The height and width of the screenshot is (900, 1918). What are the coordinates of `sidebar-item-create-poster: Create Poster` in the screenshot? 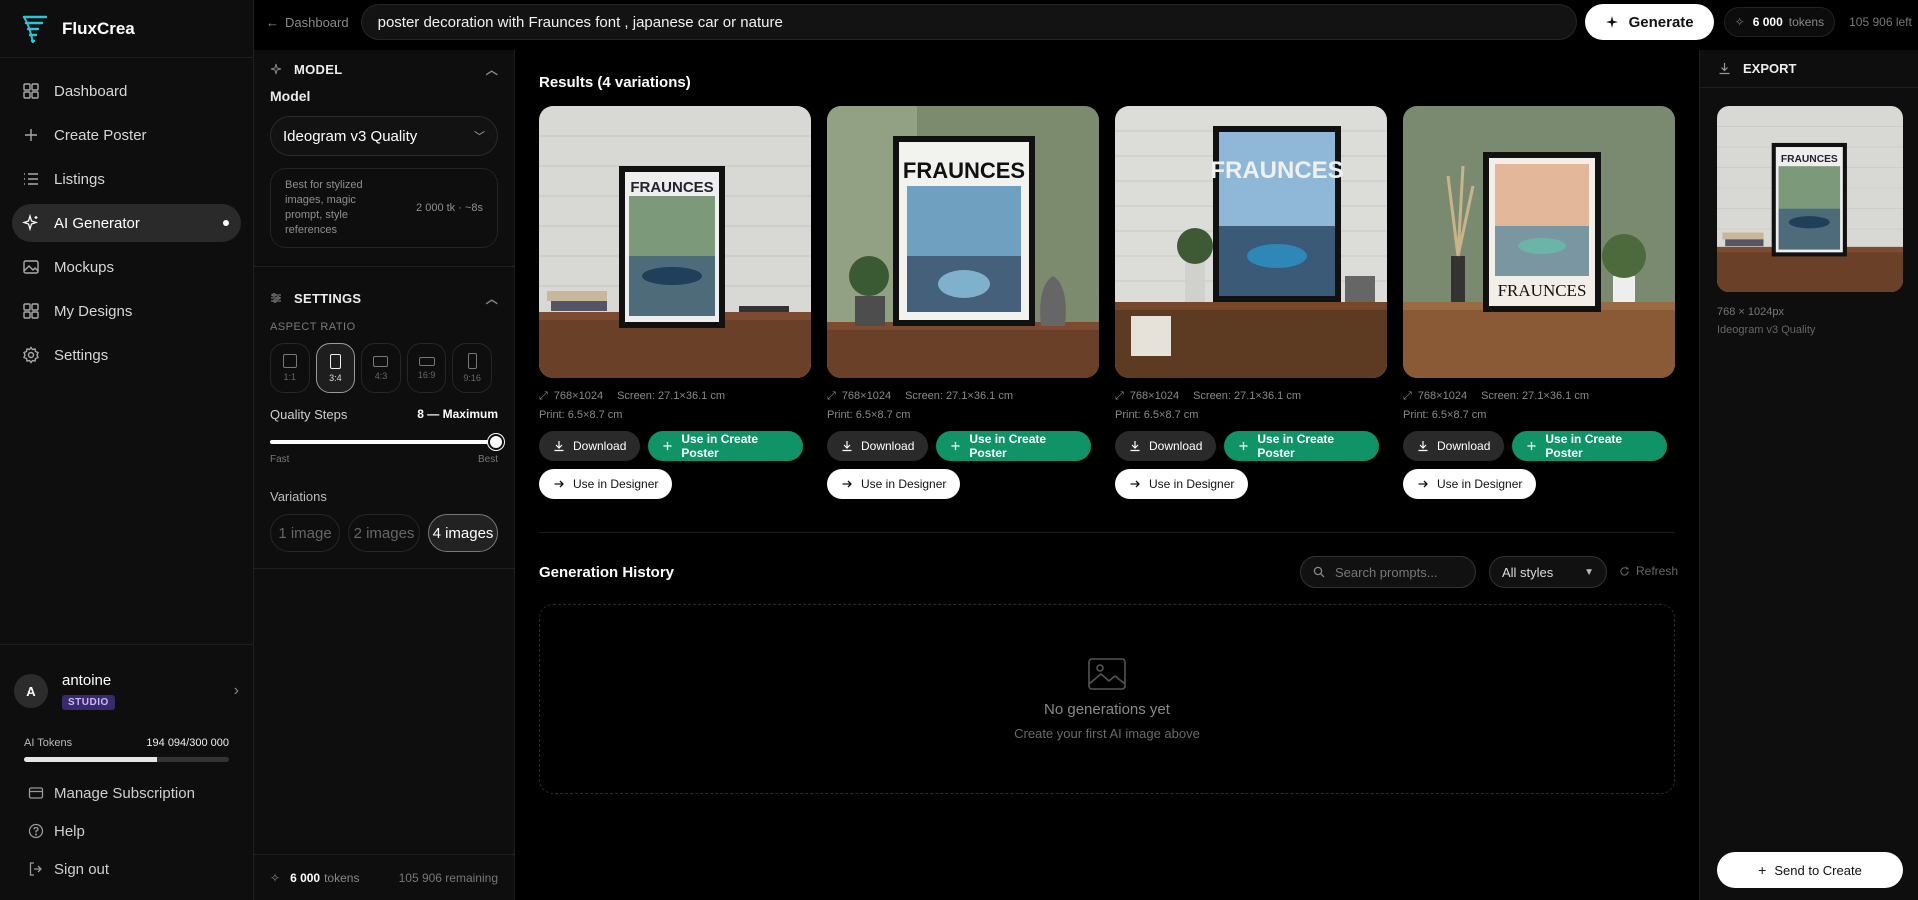 It's located at (126, 135).